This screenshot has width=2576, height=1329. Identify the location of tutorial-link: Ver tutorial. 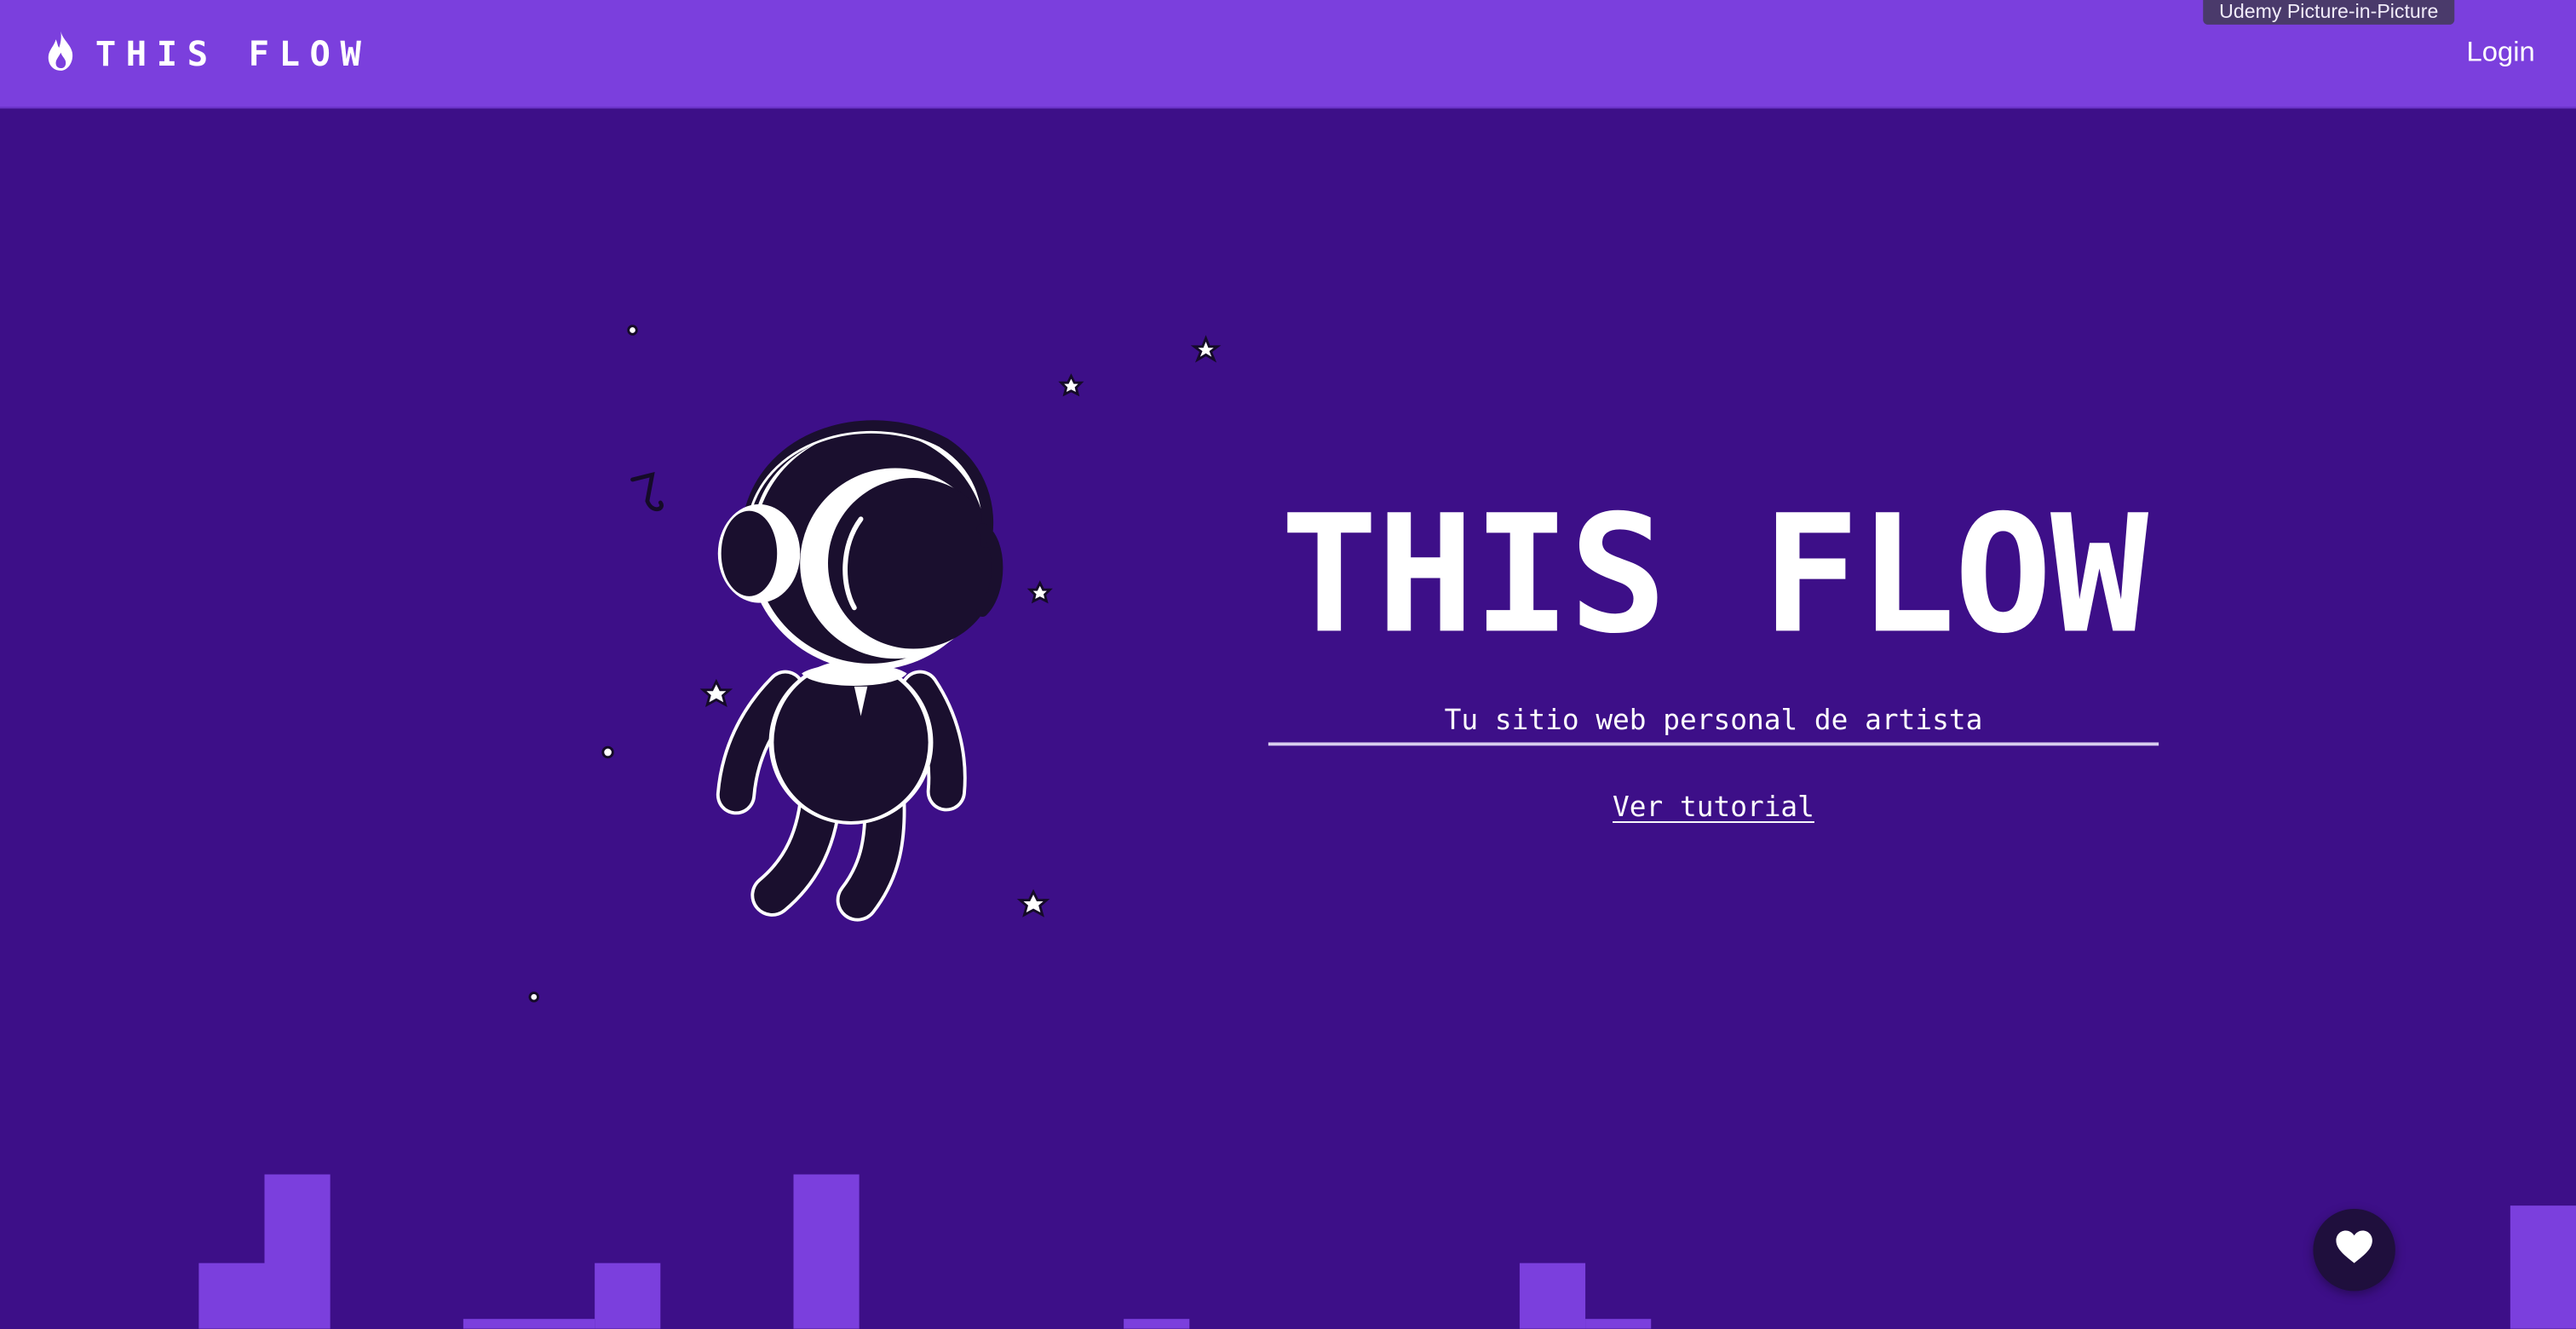
(1714, 808).